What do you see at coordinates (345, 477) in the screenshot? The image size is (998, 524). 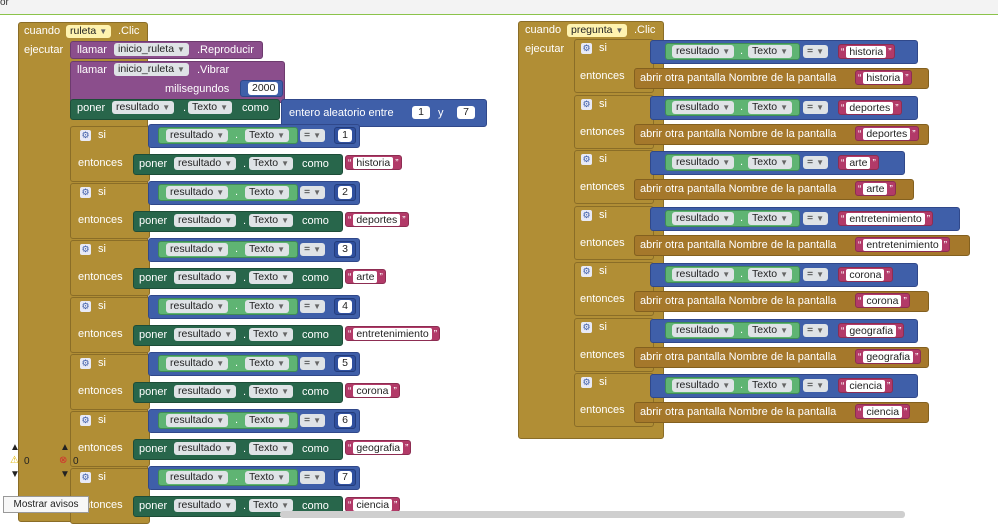 I see `compare-number-field: 7` at bounding box center [345, 477].